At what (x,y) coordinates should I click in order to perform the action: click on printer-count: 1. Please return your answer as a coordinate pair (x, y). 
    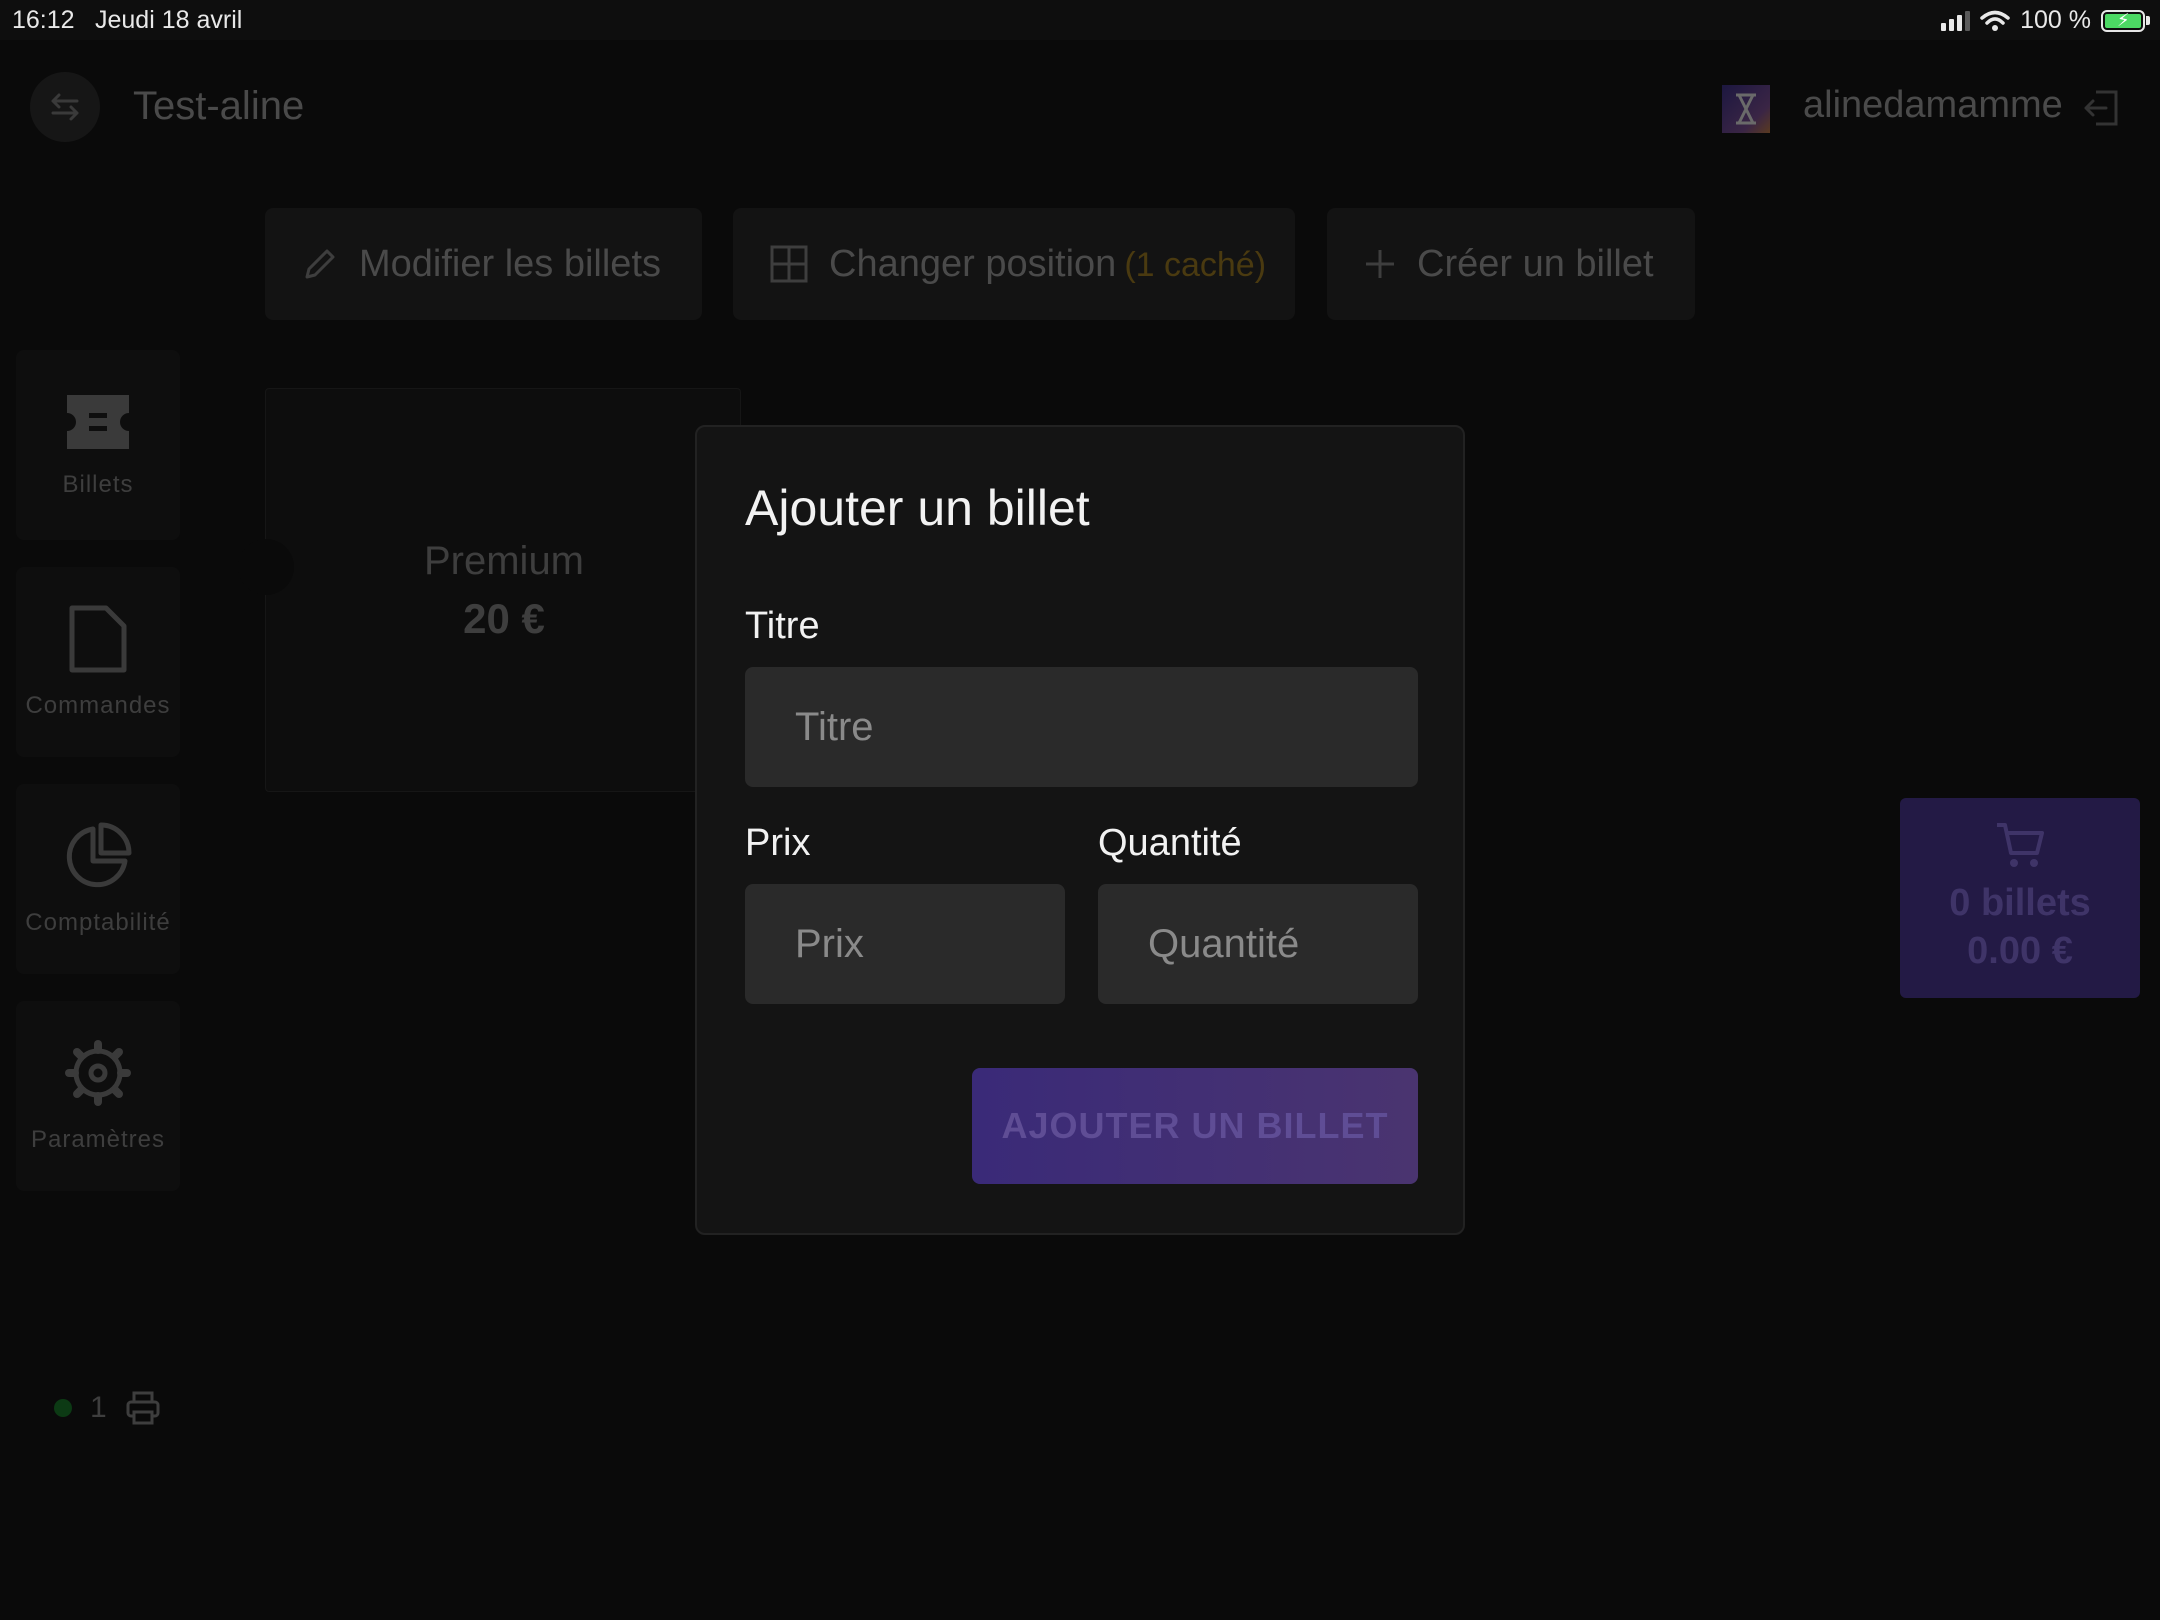
    Looking at the image, I should click on (98, 1407).